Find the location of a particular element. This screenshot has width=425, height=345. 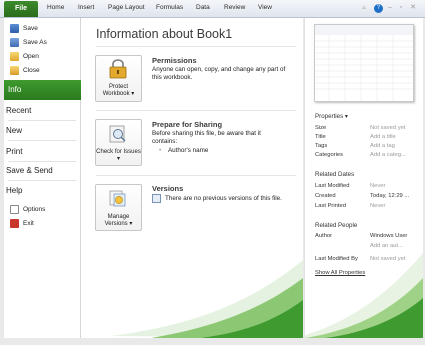

tab-view: View is located at coordinates (265, 7).